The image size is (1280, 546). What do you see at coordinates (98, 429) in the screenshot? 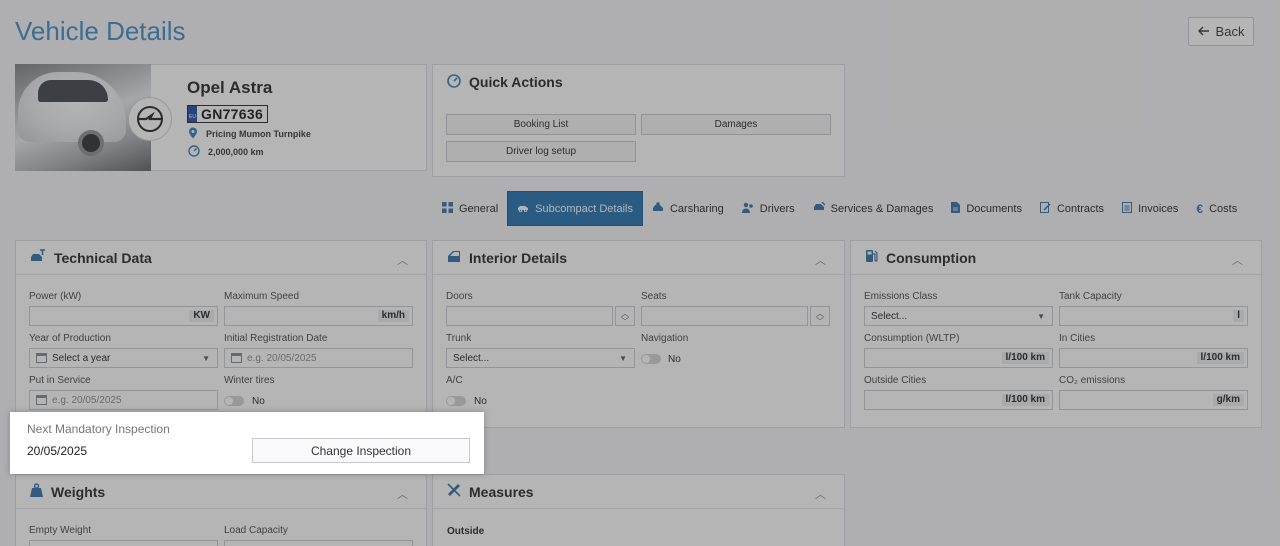
I see `next-inspection-label: Next Mandatory Inspection` at bounding box center [98, 429].